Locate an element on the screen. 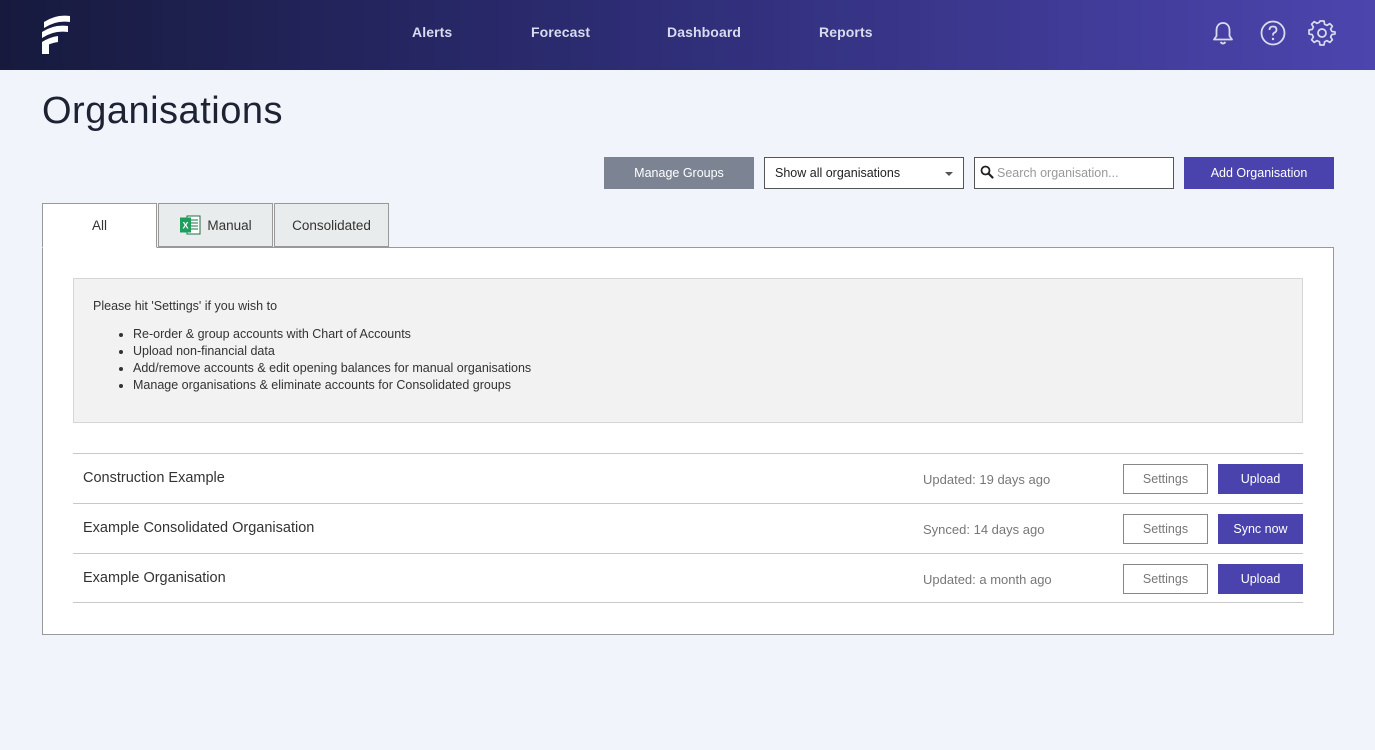  search-icon is located at coordinates (987, 172).